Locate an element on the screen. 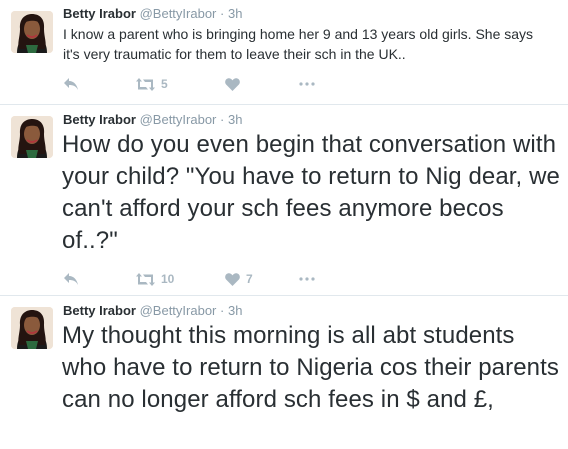 The height and width of the screenshot is (449, 568). retweet-count: 10 is located at coordinates (168, 279).